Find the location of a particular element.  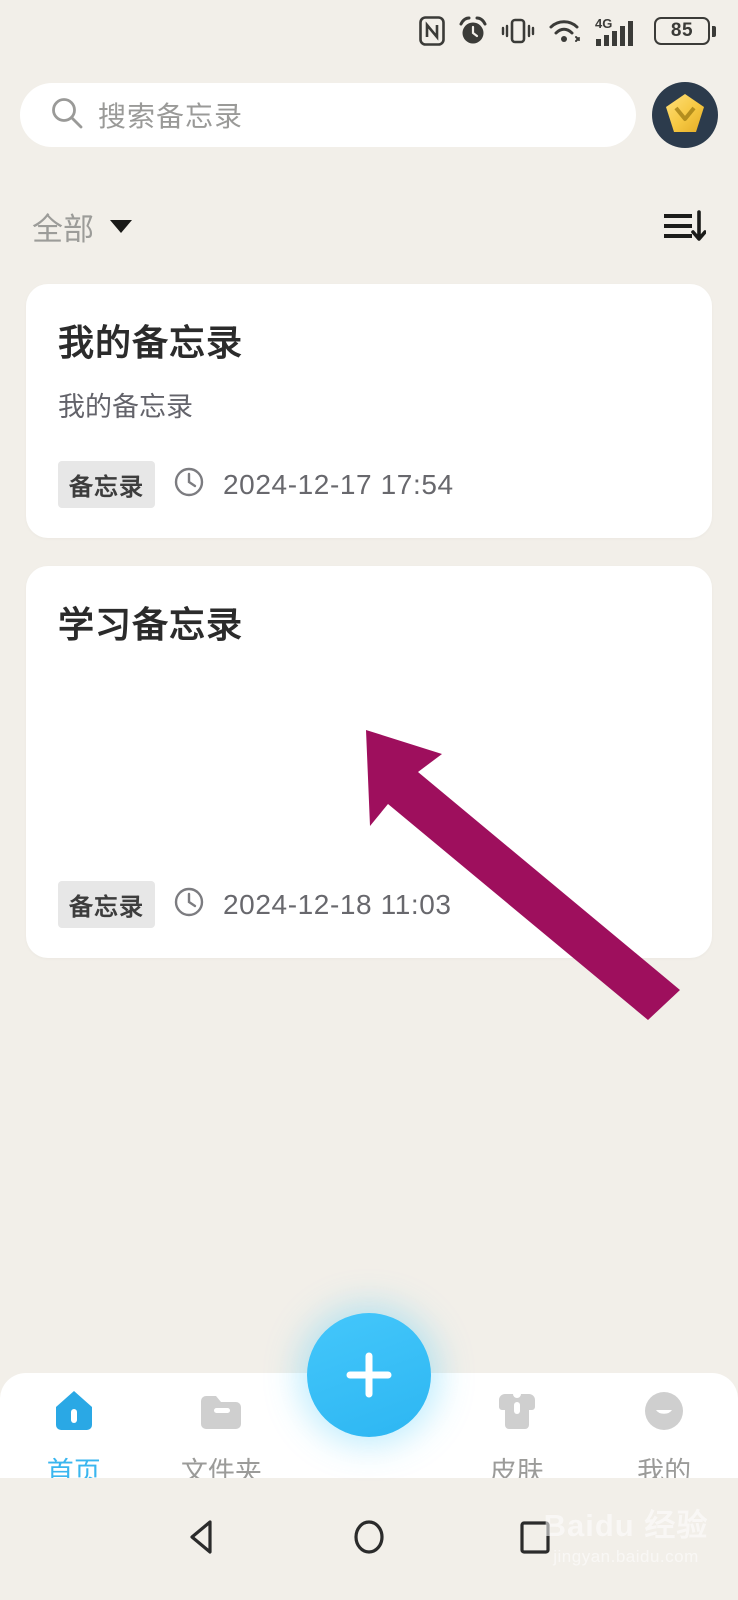

nav-item-home: 首页 is located at coordinates (74, 1431).